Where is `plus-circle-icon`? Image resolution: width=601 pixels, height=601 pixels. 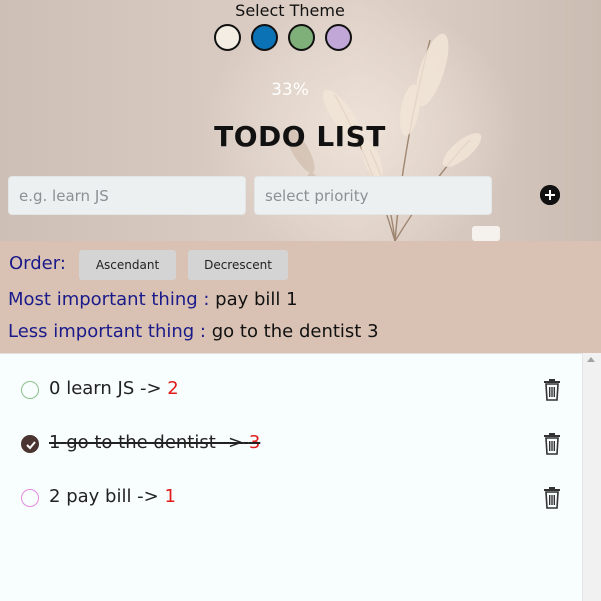 plus-circle-icon is located at coordinates (550, 195).